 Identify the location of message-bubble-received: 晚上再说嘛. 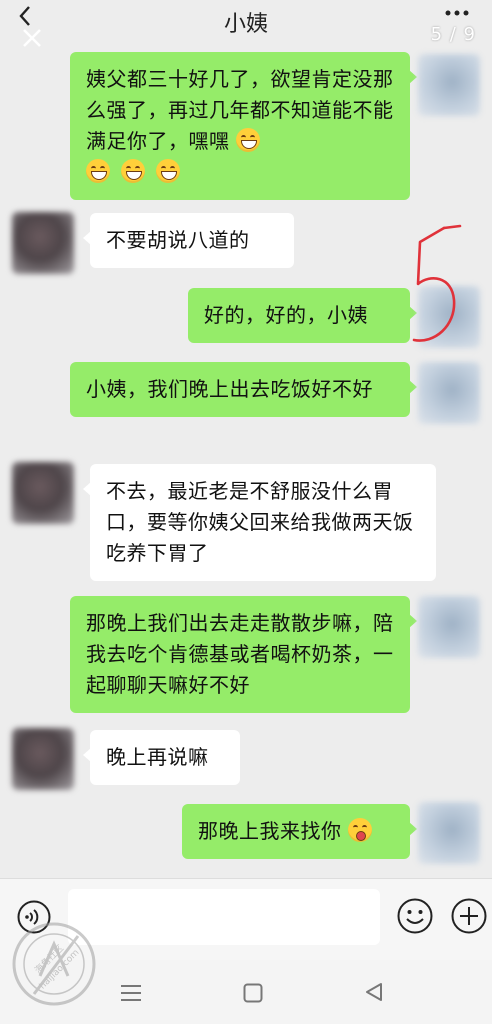
(161, 757).